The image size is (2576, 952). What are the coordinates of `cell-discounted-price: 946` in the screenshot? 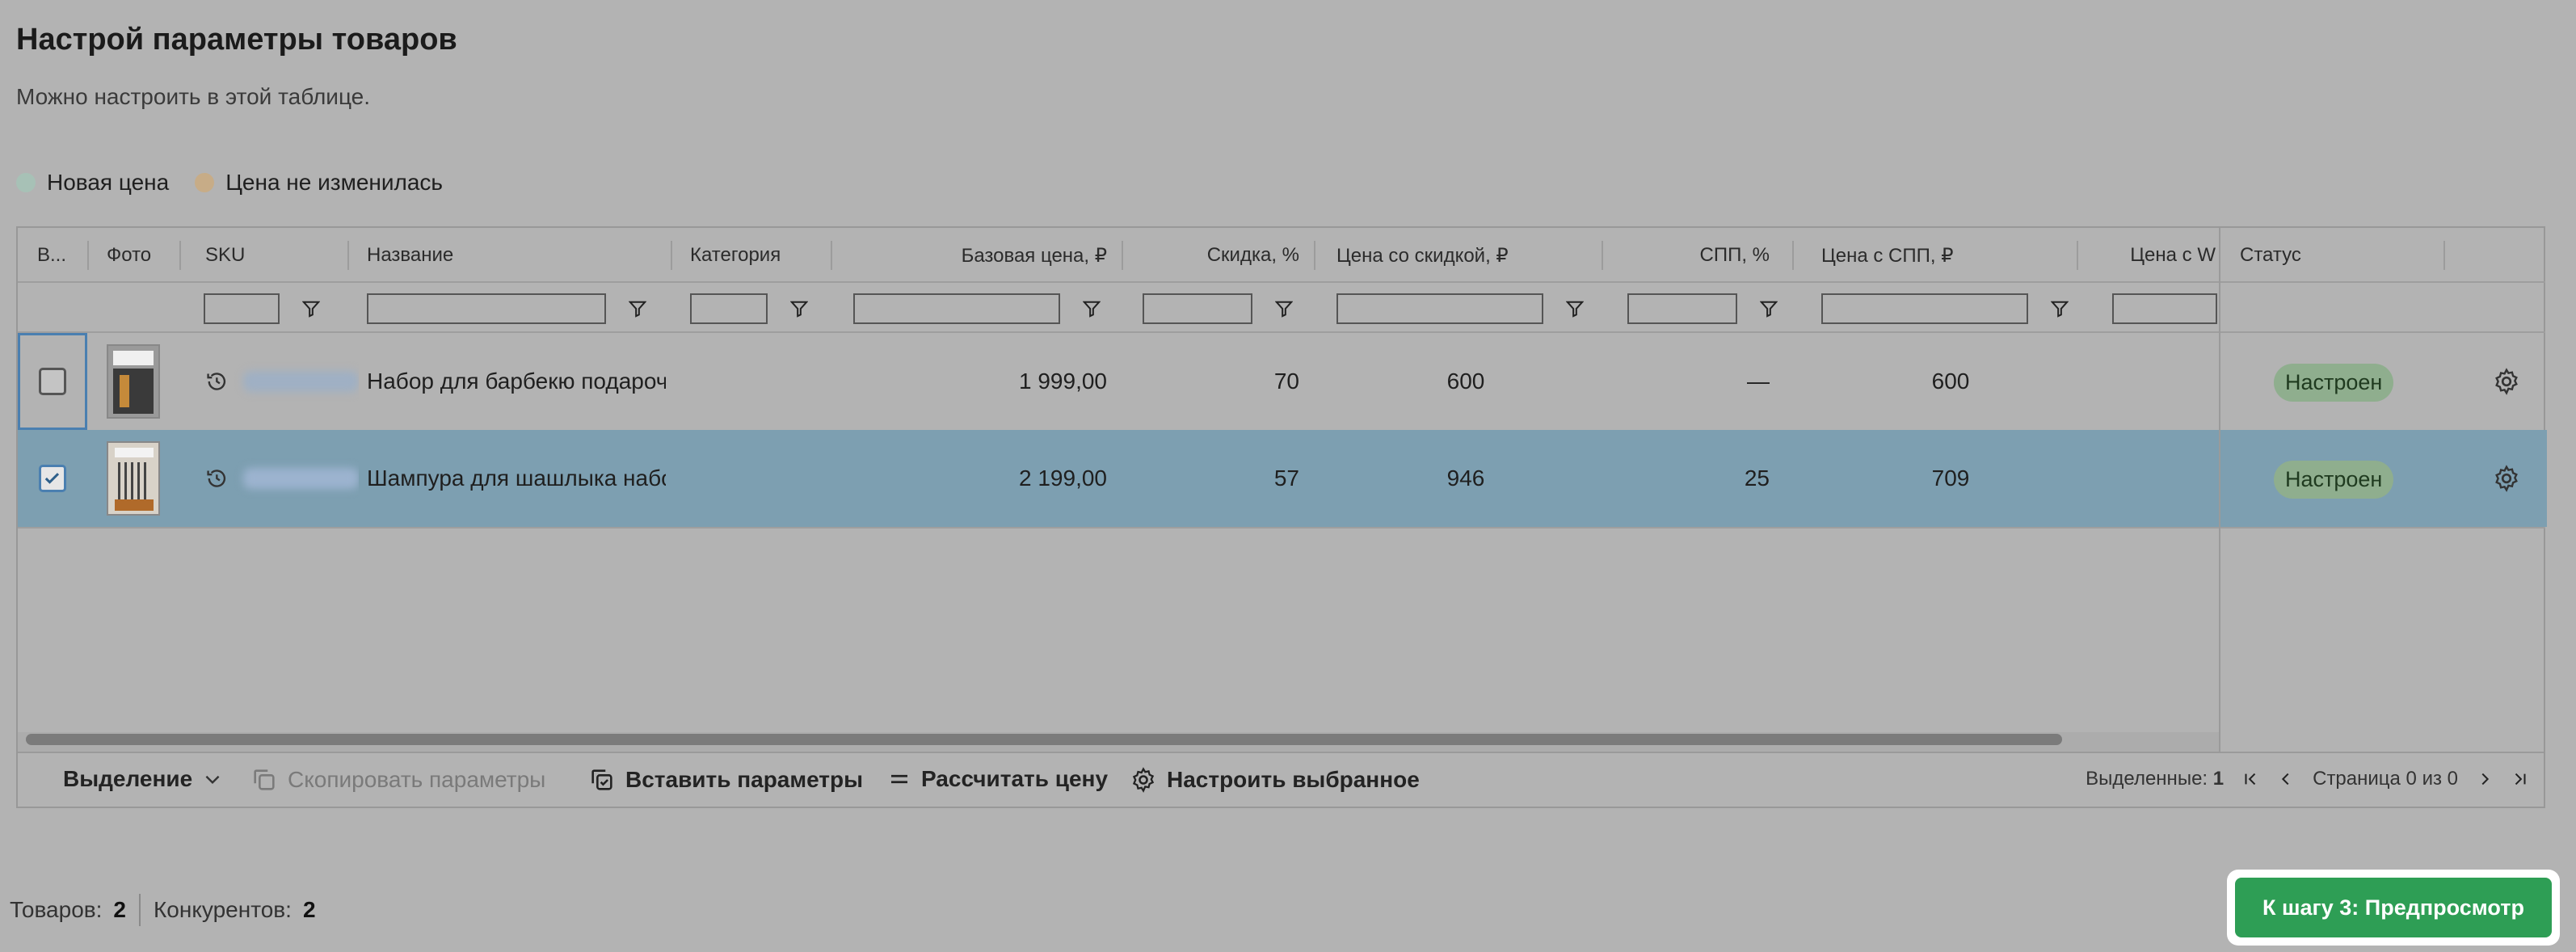 It's located at (1465, 478).